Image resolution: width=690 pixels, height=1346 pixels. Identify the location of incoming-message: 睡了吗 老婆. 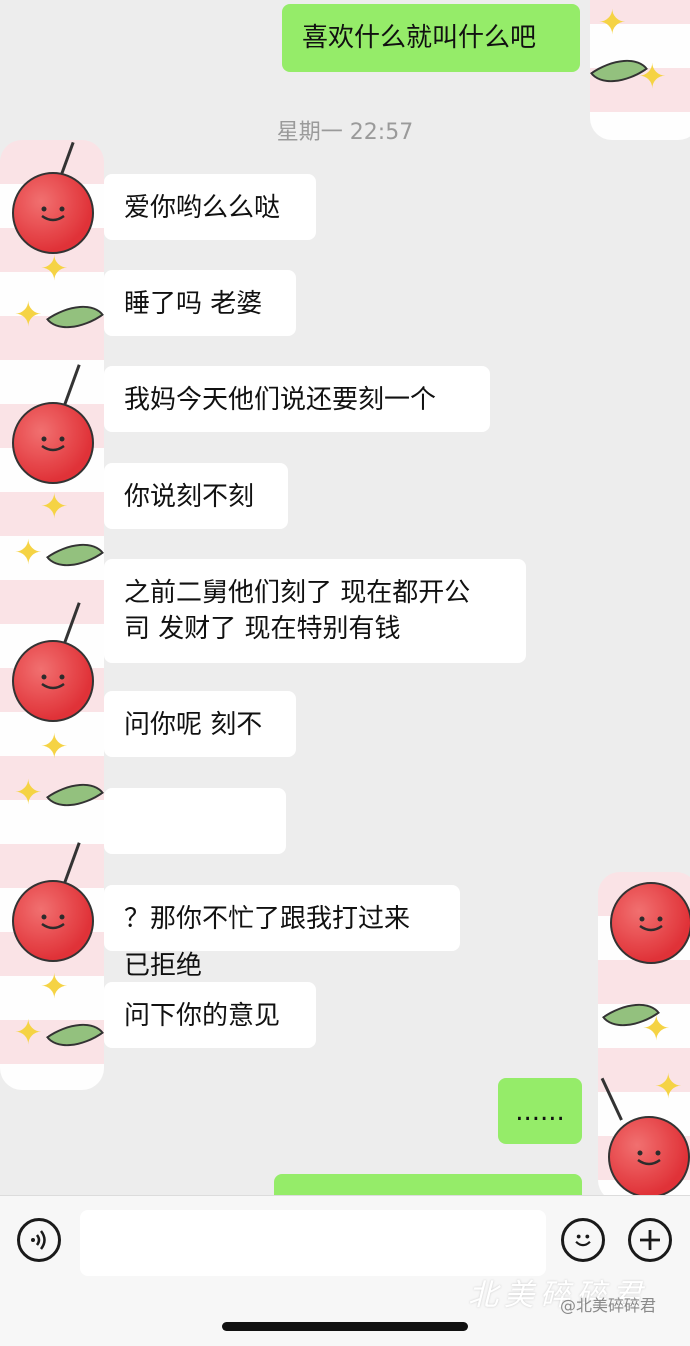
(200, 303).